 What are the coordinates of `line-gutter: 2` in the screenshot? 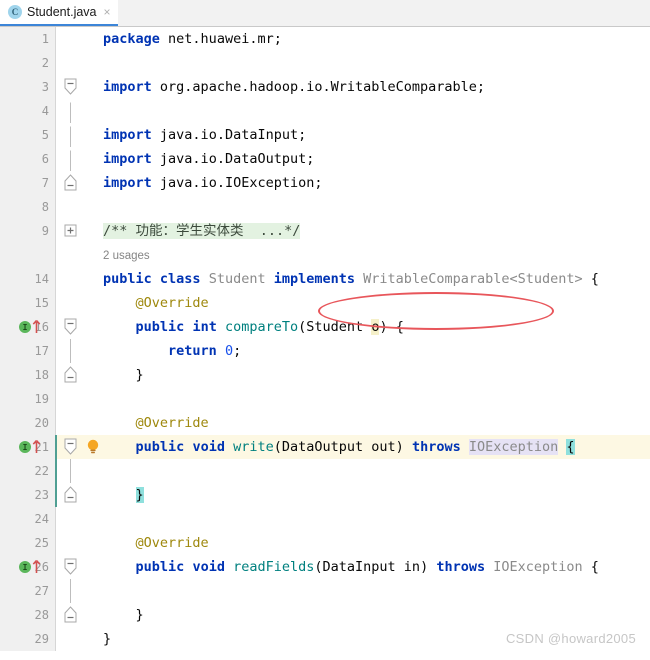 It's located at (27, 63).